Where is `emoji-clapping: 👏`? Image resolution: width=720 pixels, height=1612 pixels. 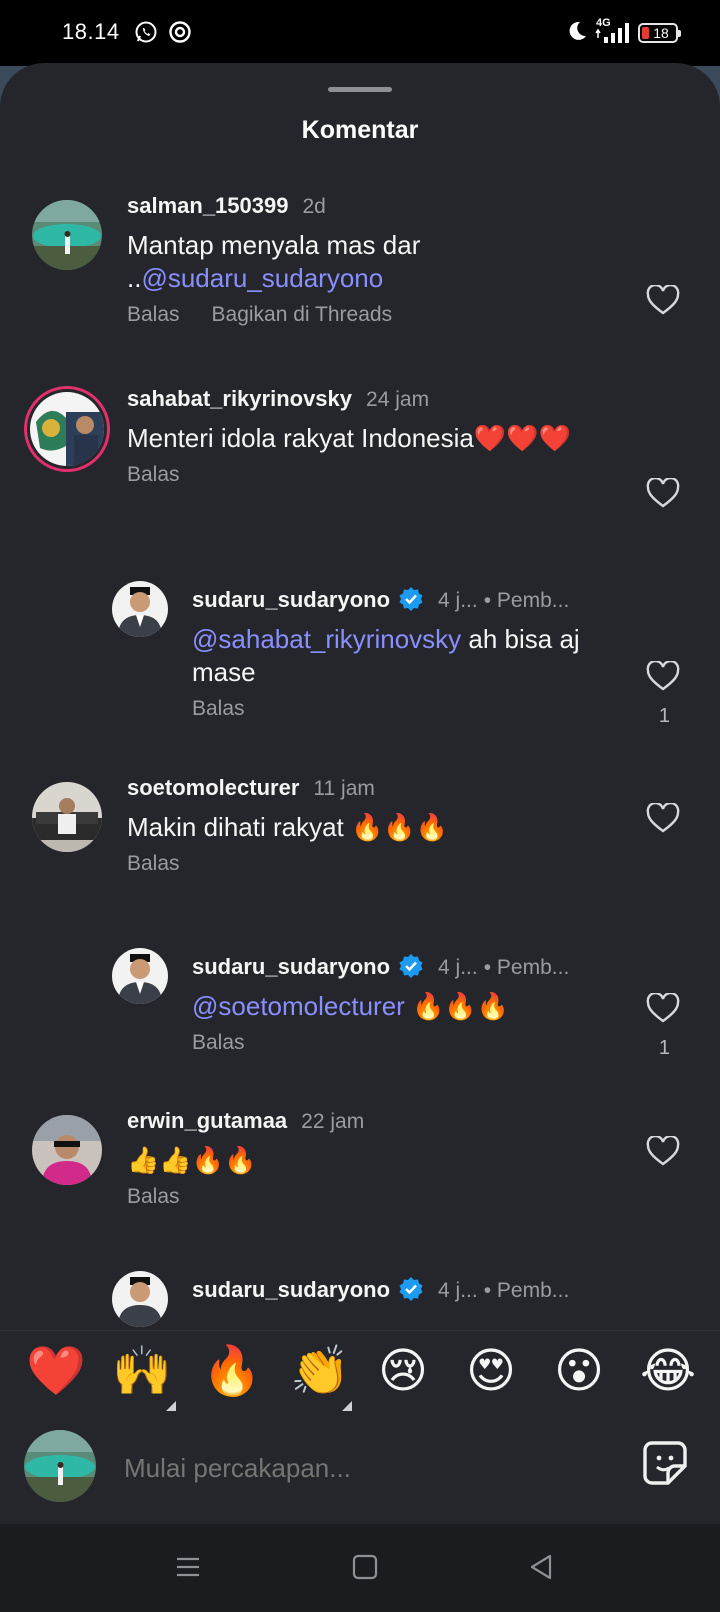
emoji-clapping: 👏 is located at coordinates (320, 1371).